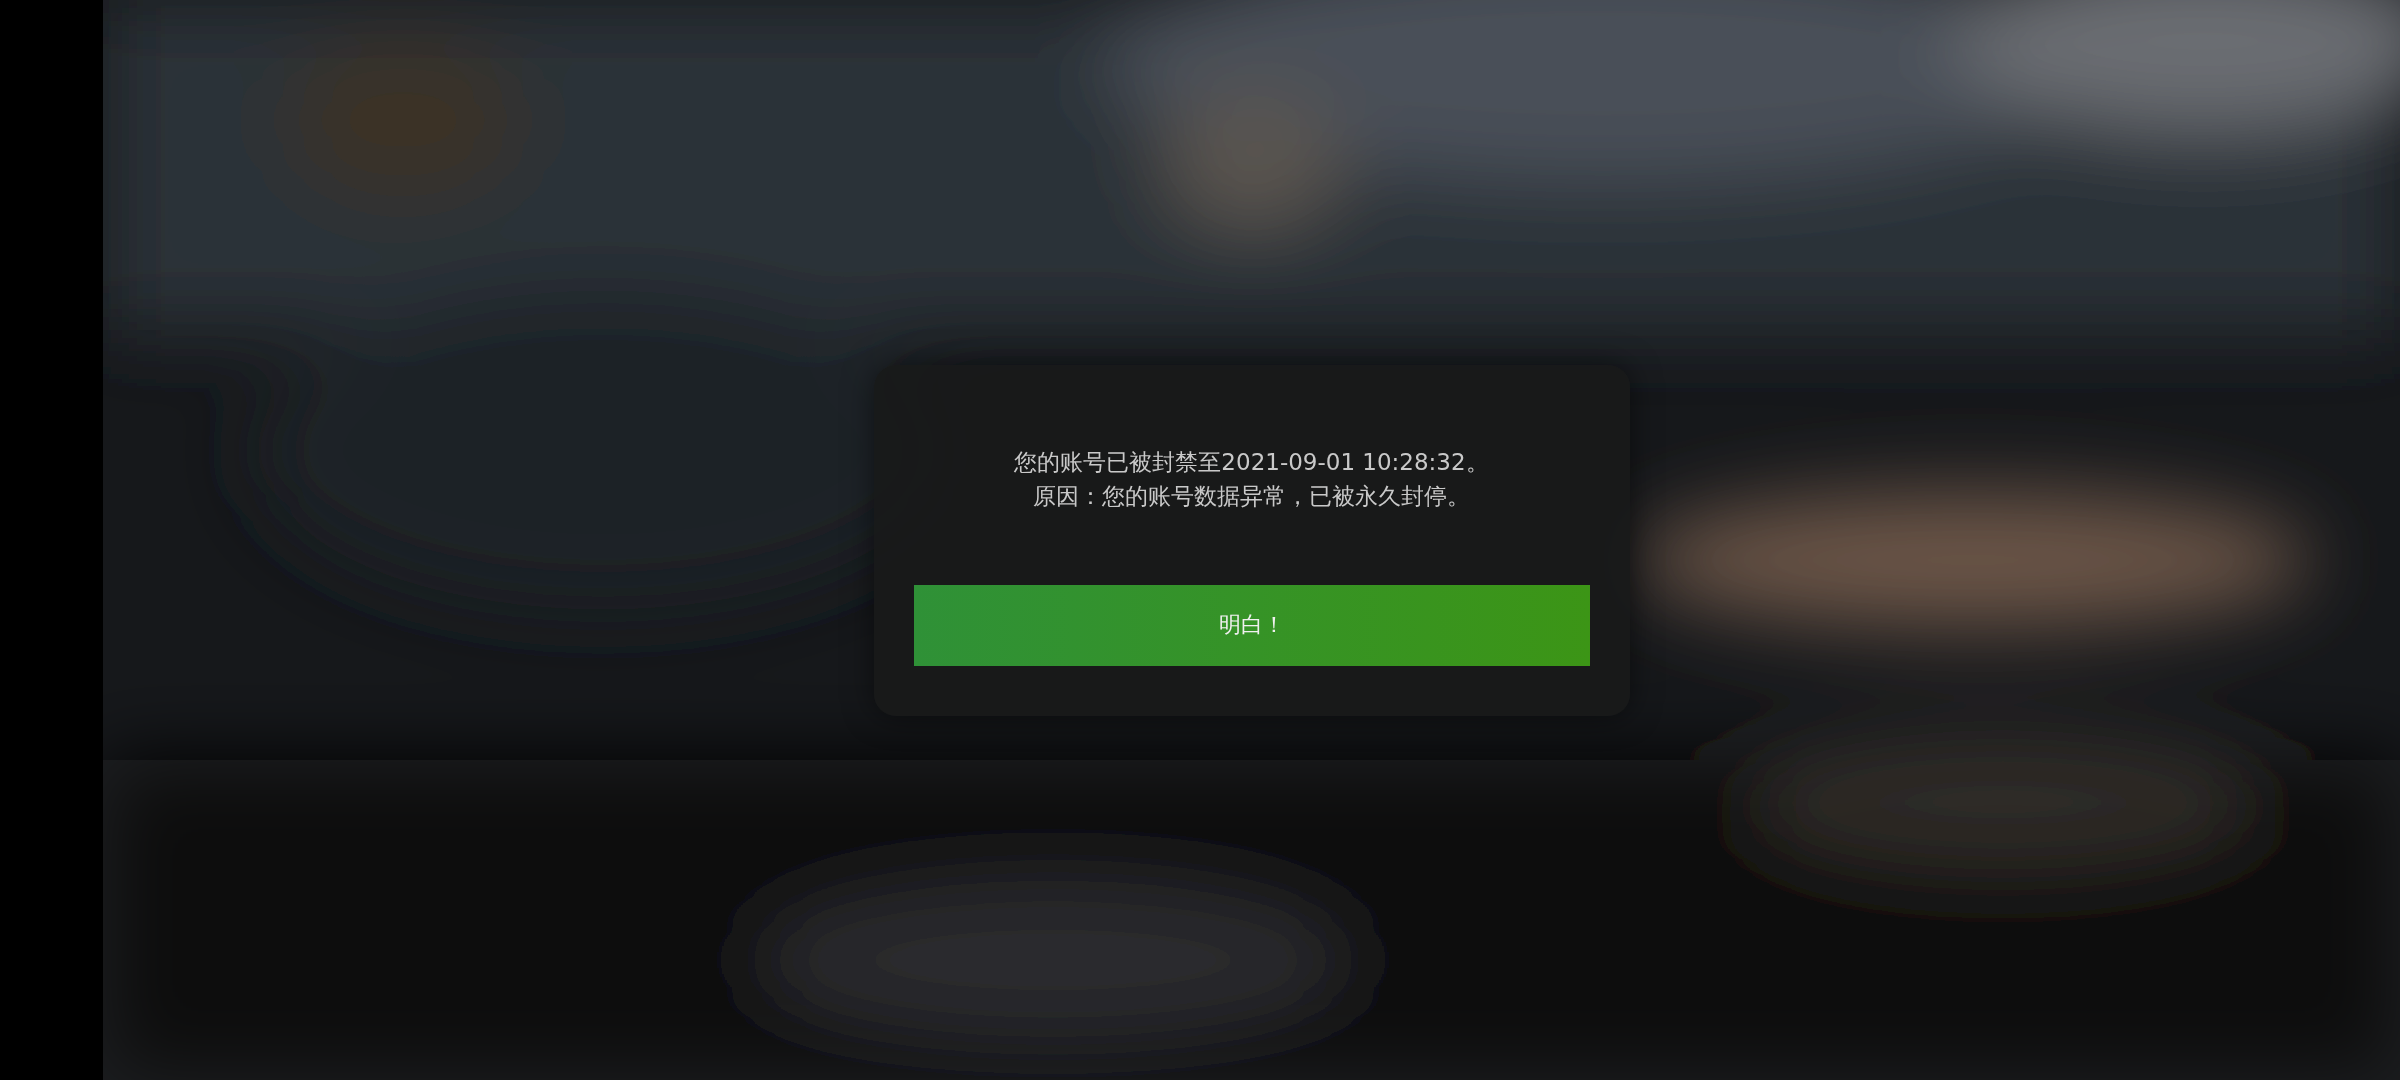 This screenshot has height=1080, width=2400. I want to click on message-text: 原因：您的账号数据异常，已被永久封停。, so click(1251, 496).